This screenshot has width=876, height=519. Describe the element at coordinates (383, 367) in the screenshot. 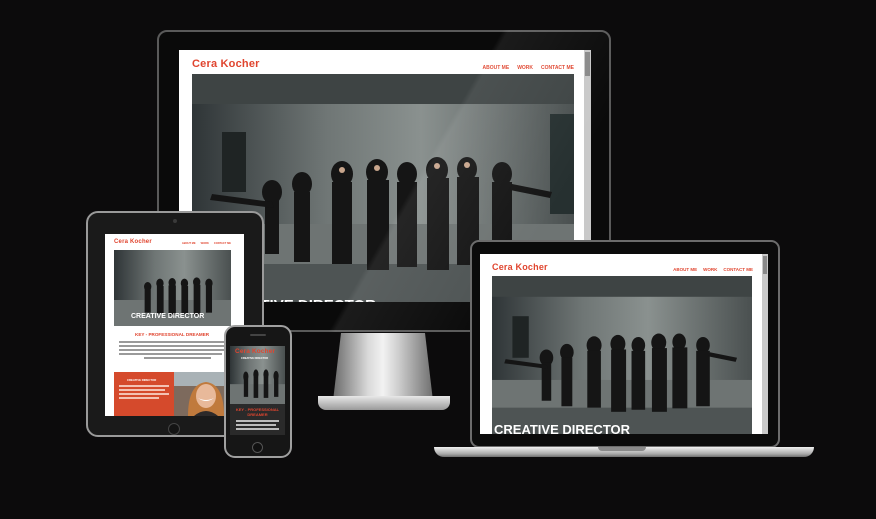

I see `monitor-stand` at that location.